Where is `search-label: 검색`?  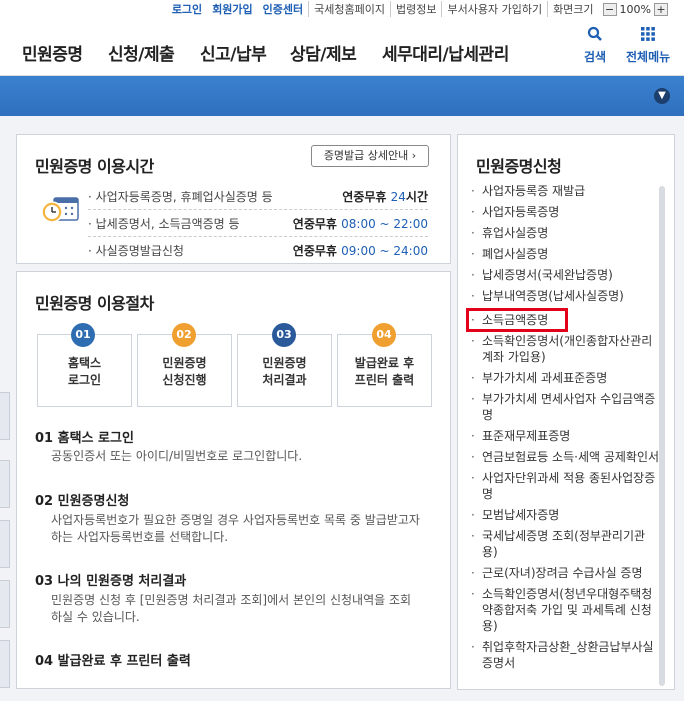
search-label: 검색 is located at coordinates (595, 57).